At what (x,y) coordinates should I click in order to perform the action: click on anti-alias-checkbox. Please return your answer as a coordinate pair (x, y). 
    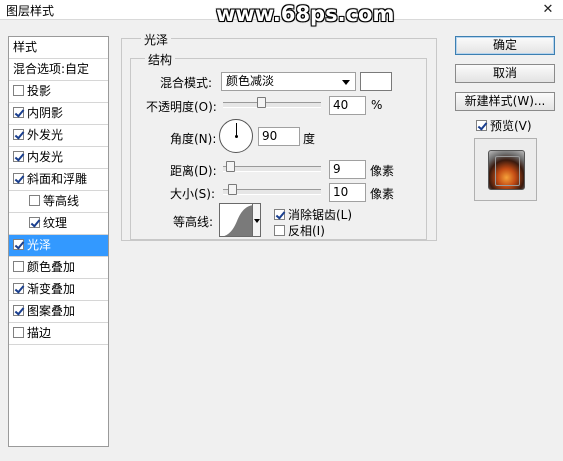
    Looking at the image, I should click on (279, 214).